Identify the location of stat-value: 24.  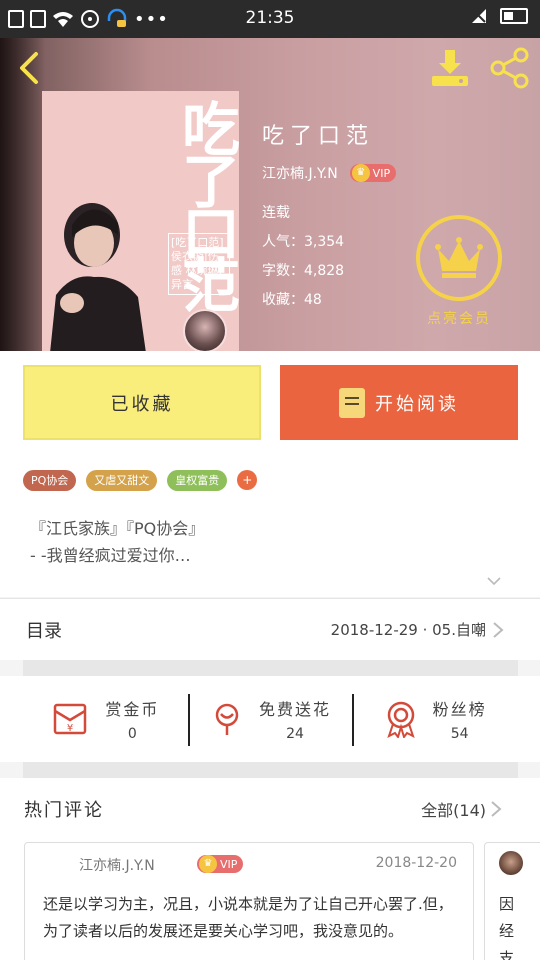
(295, 734).